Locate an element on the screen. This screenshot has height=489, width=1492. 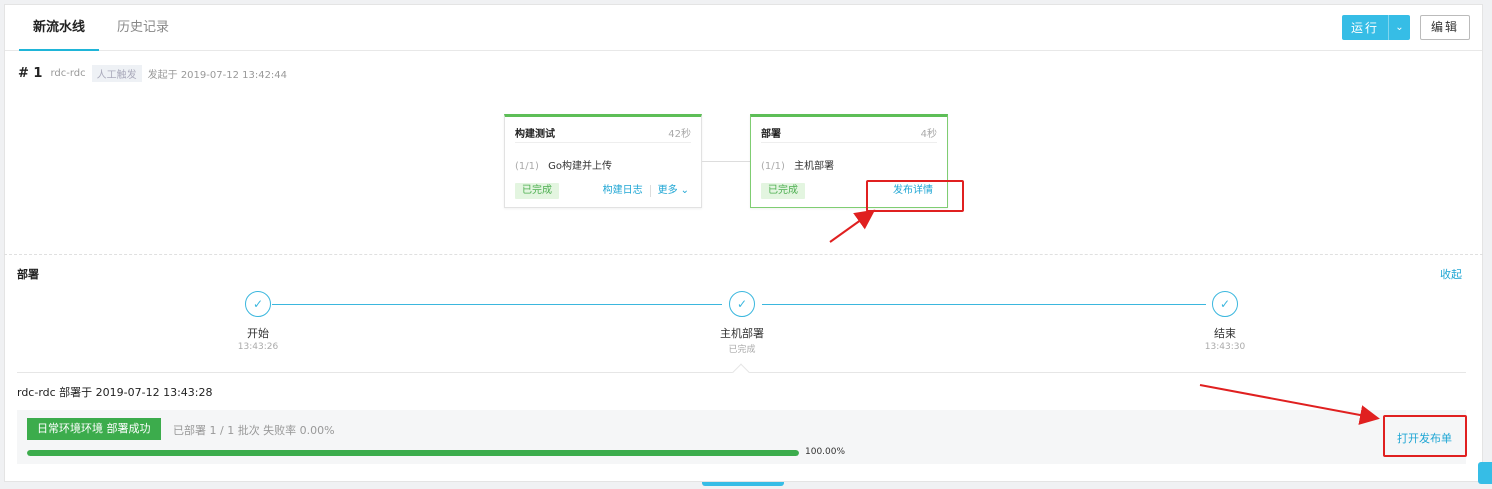
step-label-end: 结束 is located at coordinates (1225, 333).